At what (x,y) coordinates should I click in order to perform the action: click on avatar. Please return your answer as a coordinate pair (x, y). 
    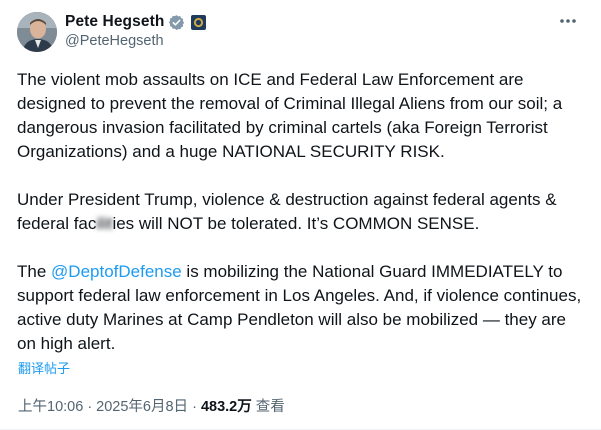
    Looking at the image, I should click on (37, 32).